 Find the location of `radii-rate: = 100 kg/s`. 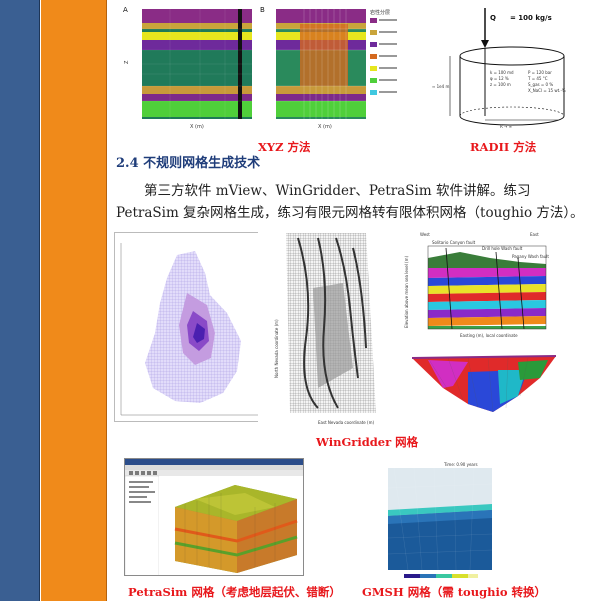

radii-rate: = 100 kg/s is located at coordinates (531, 18).